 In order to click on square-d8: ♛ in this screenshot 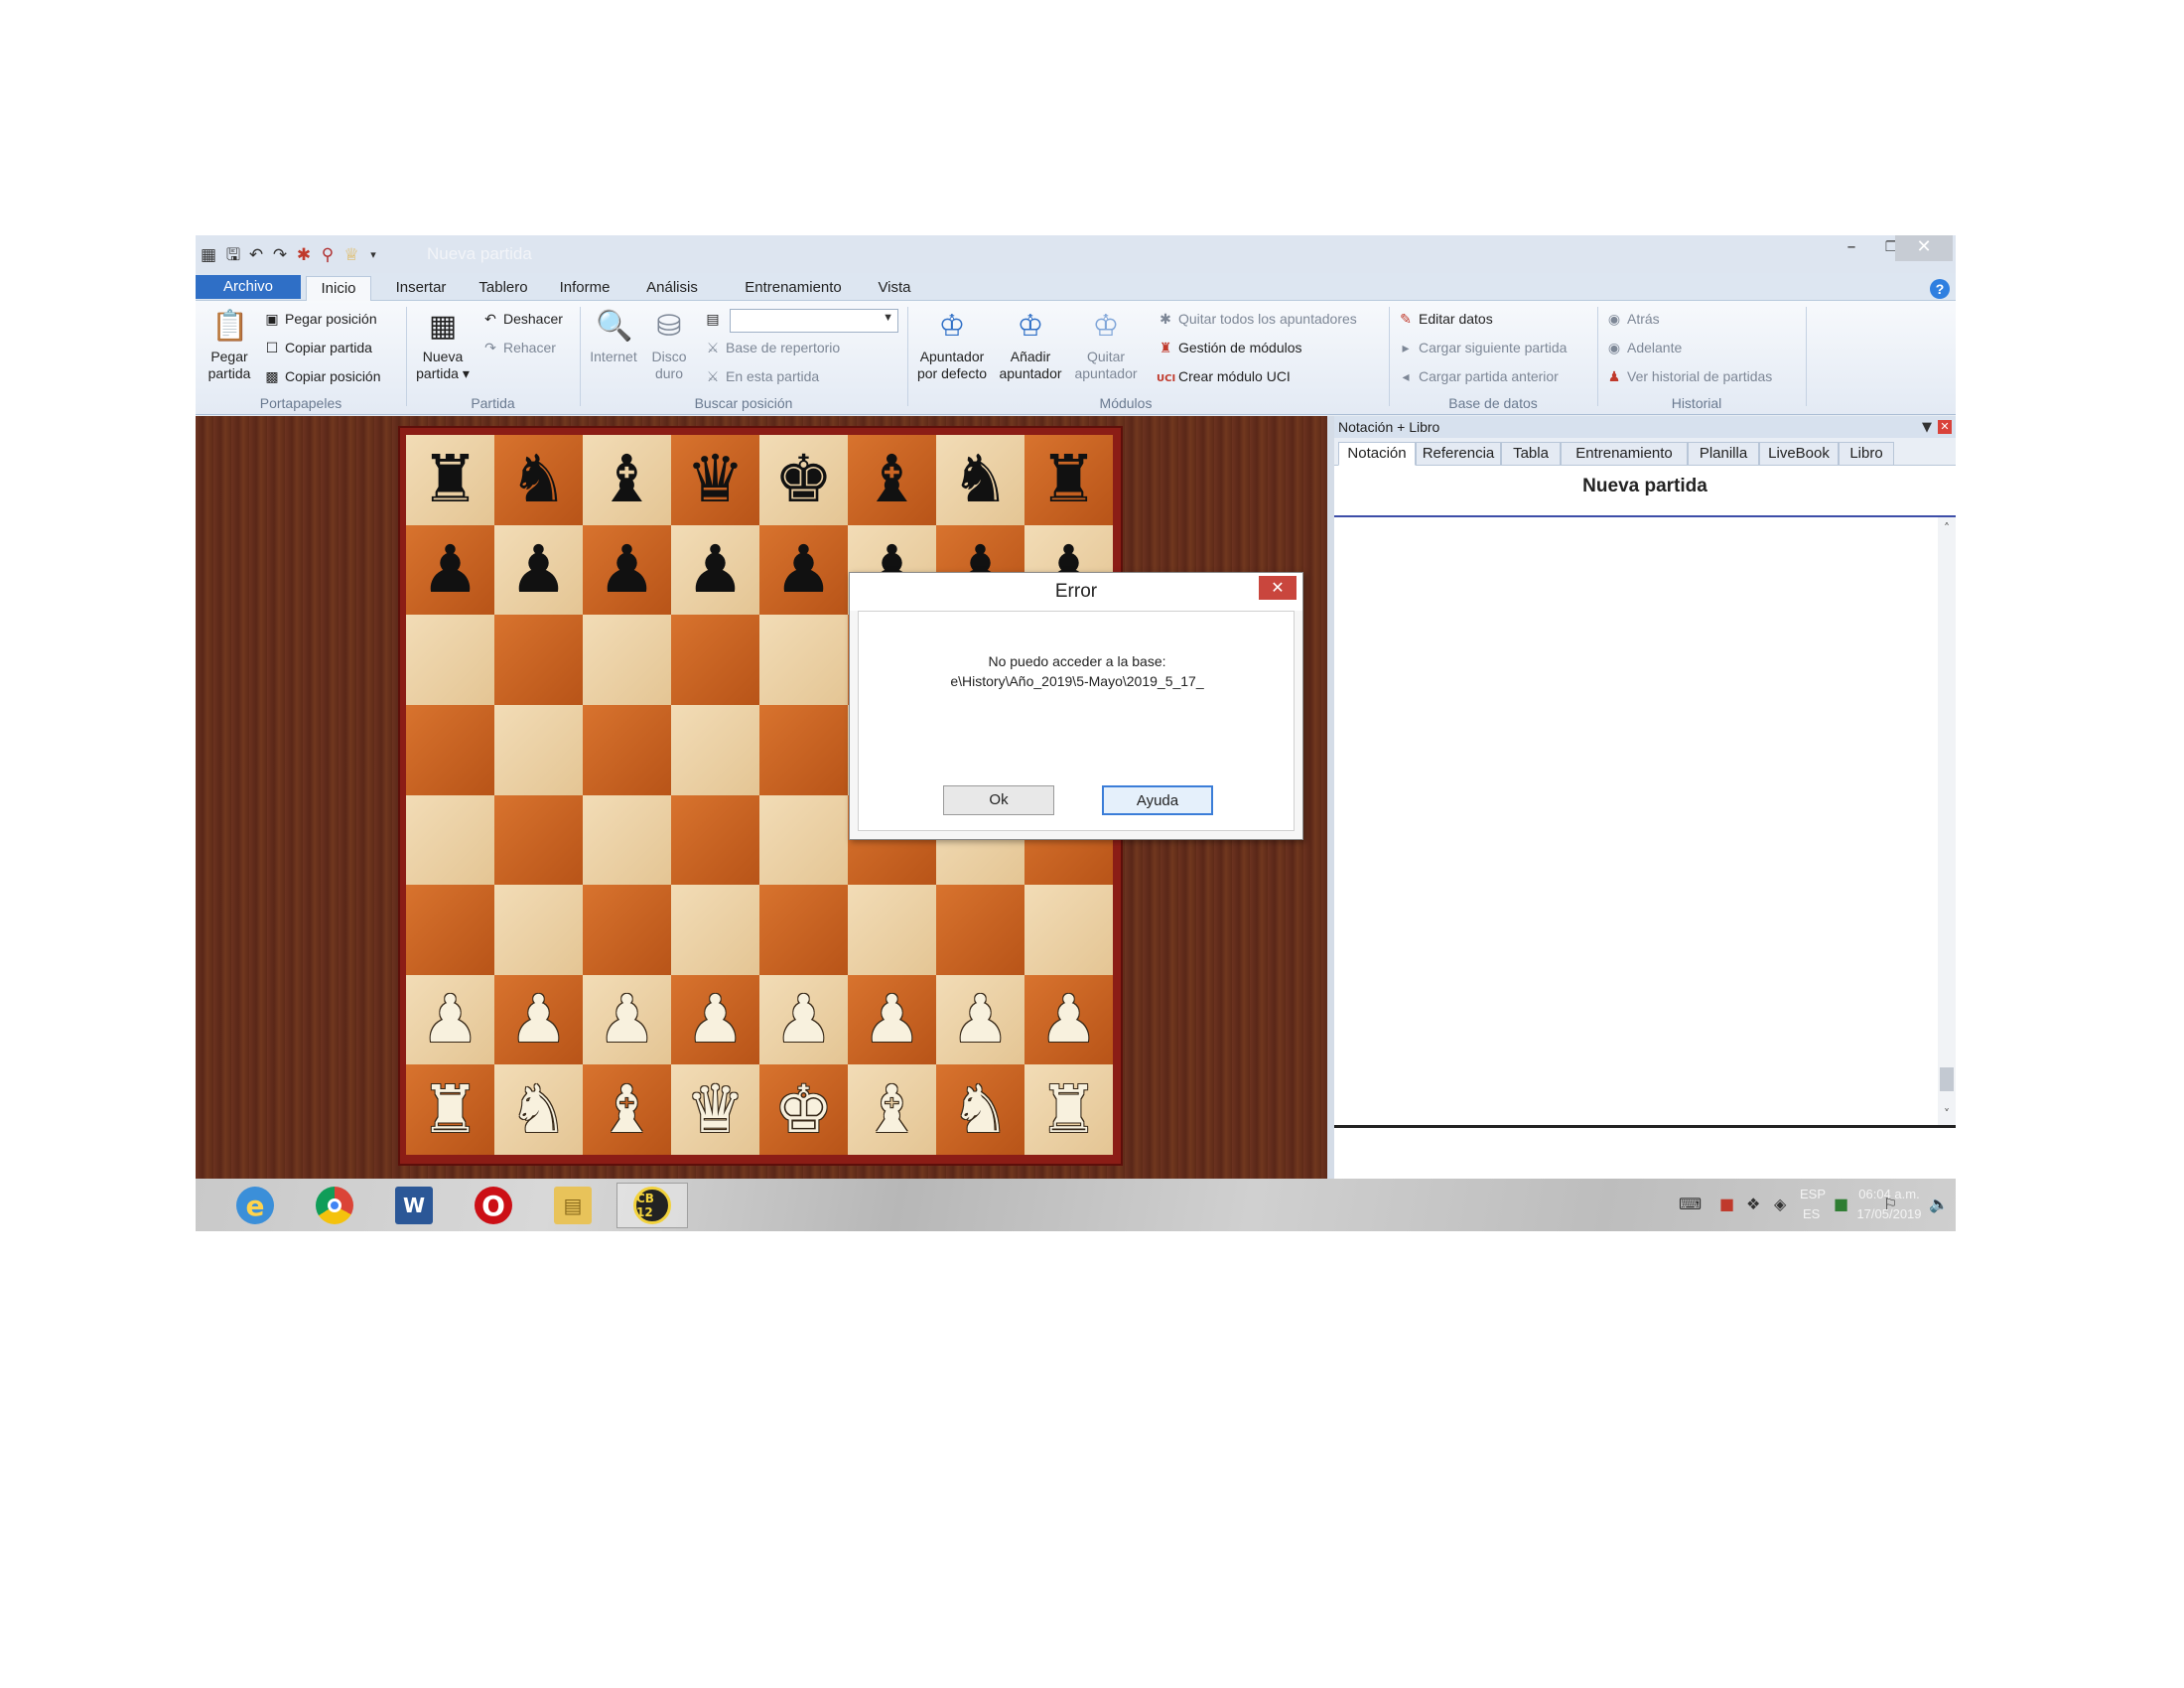, I will do `click(715, 480)`.